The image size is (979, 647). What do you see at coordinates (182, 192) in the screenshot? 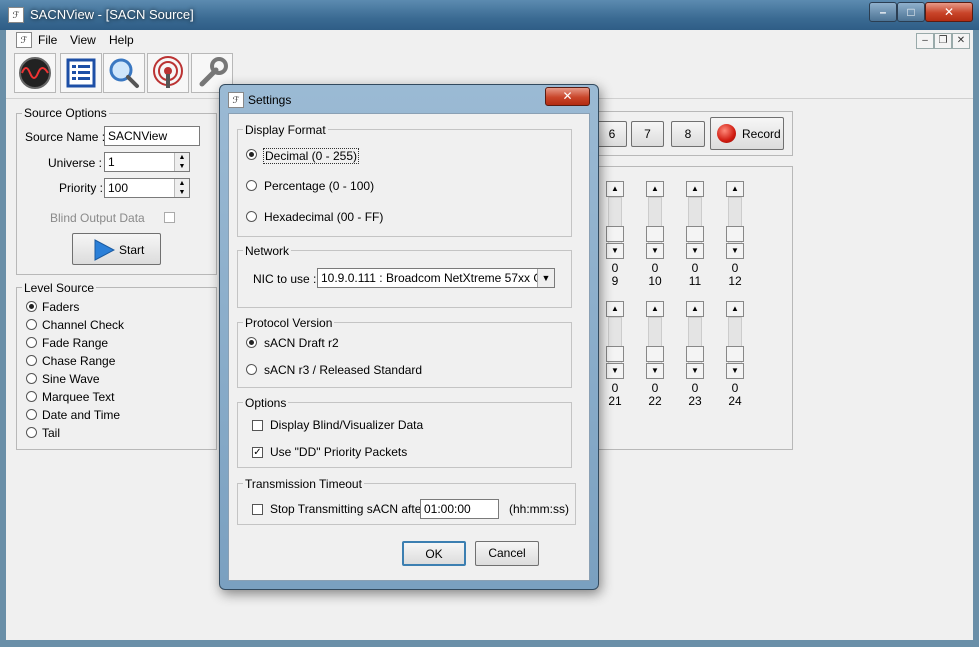
I see `spin-down-icon: ▼` at bounding box center [182, 192].